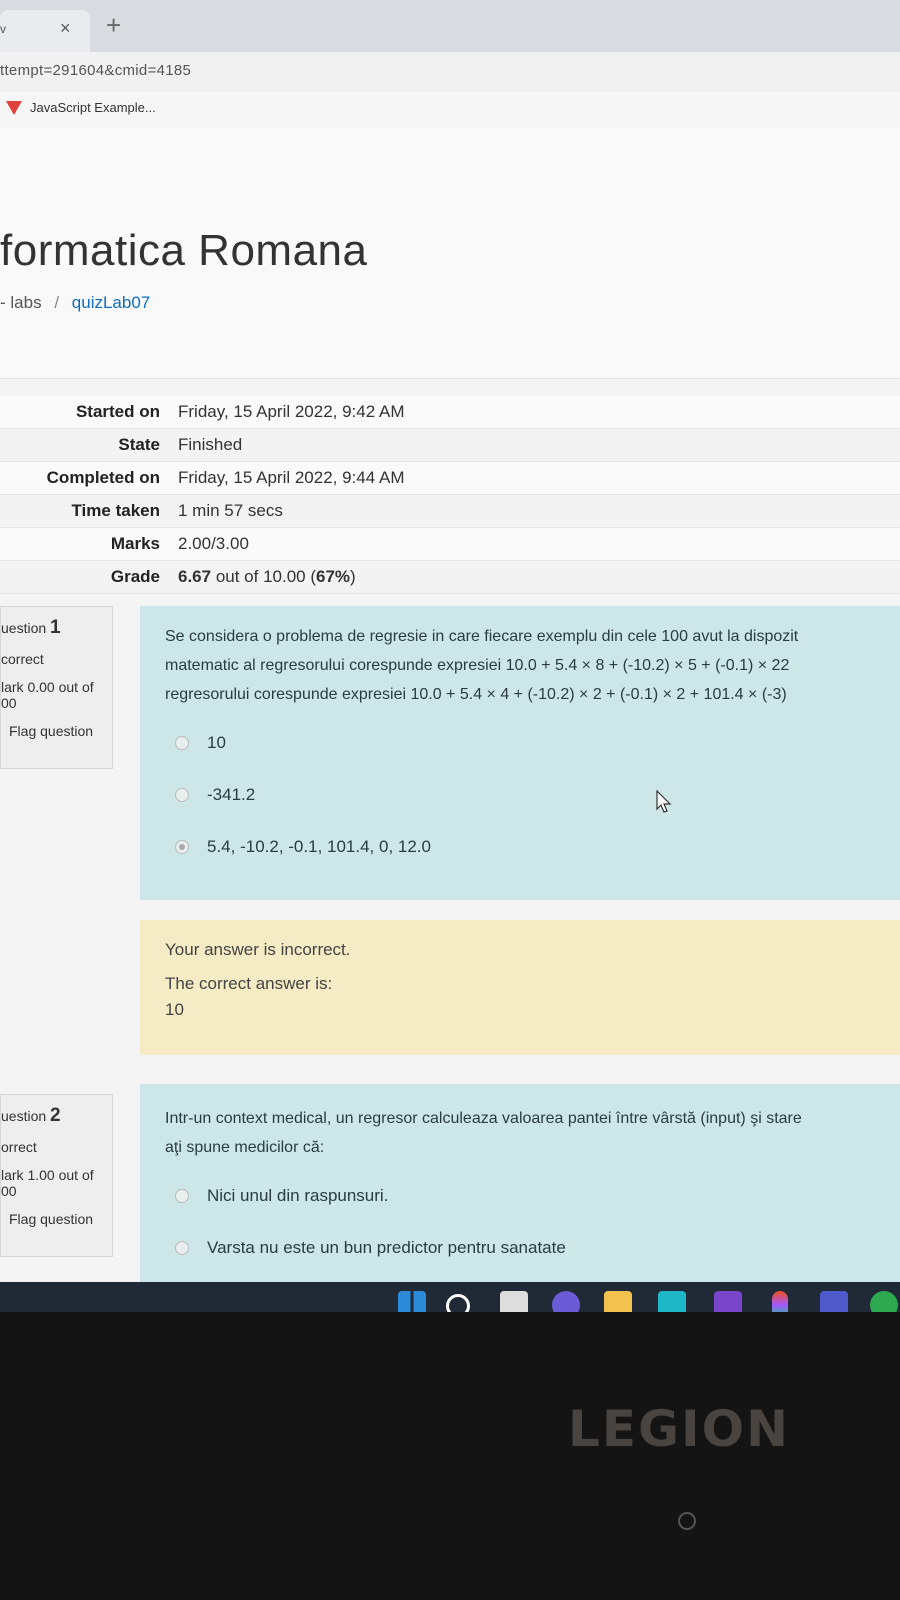 The width and height of the screenshot is (900, 1600). What do you see at coordinates (566, 1301) in the screenshot?
I see `chat-icon` at bounding box center [566, 1301].